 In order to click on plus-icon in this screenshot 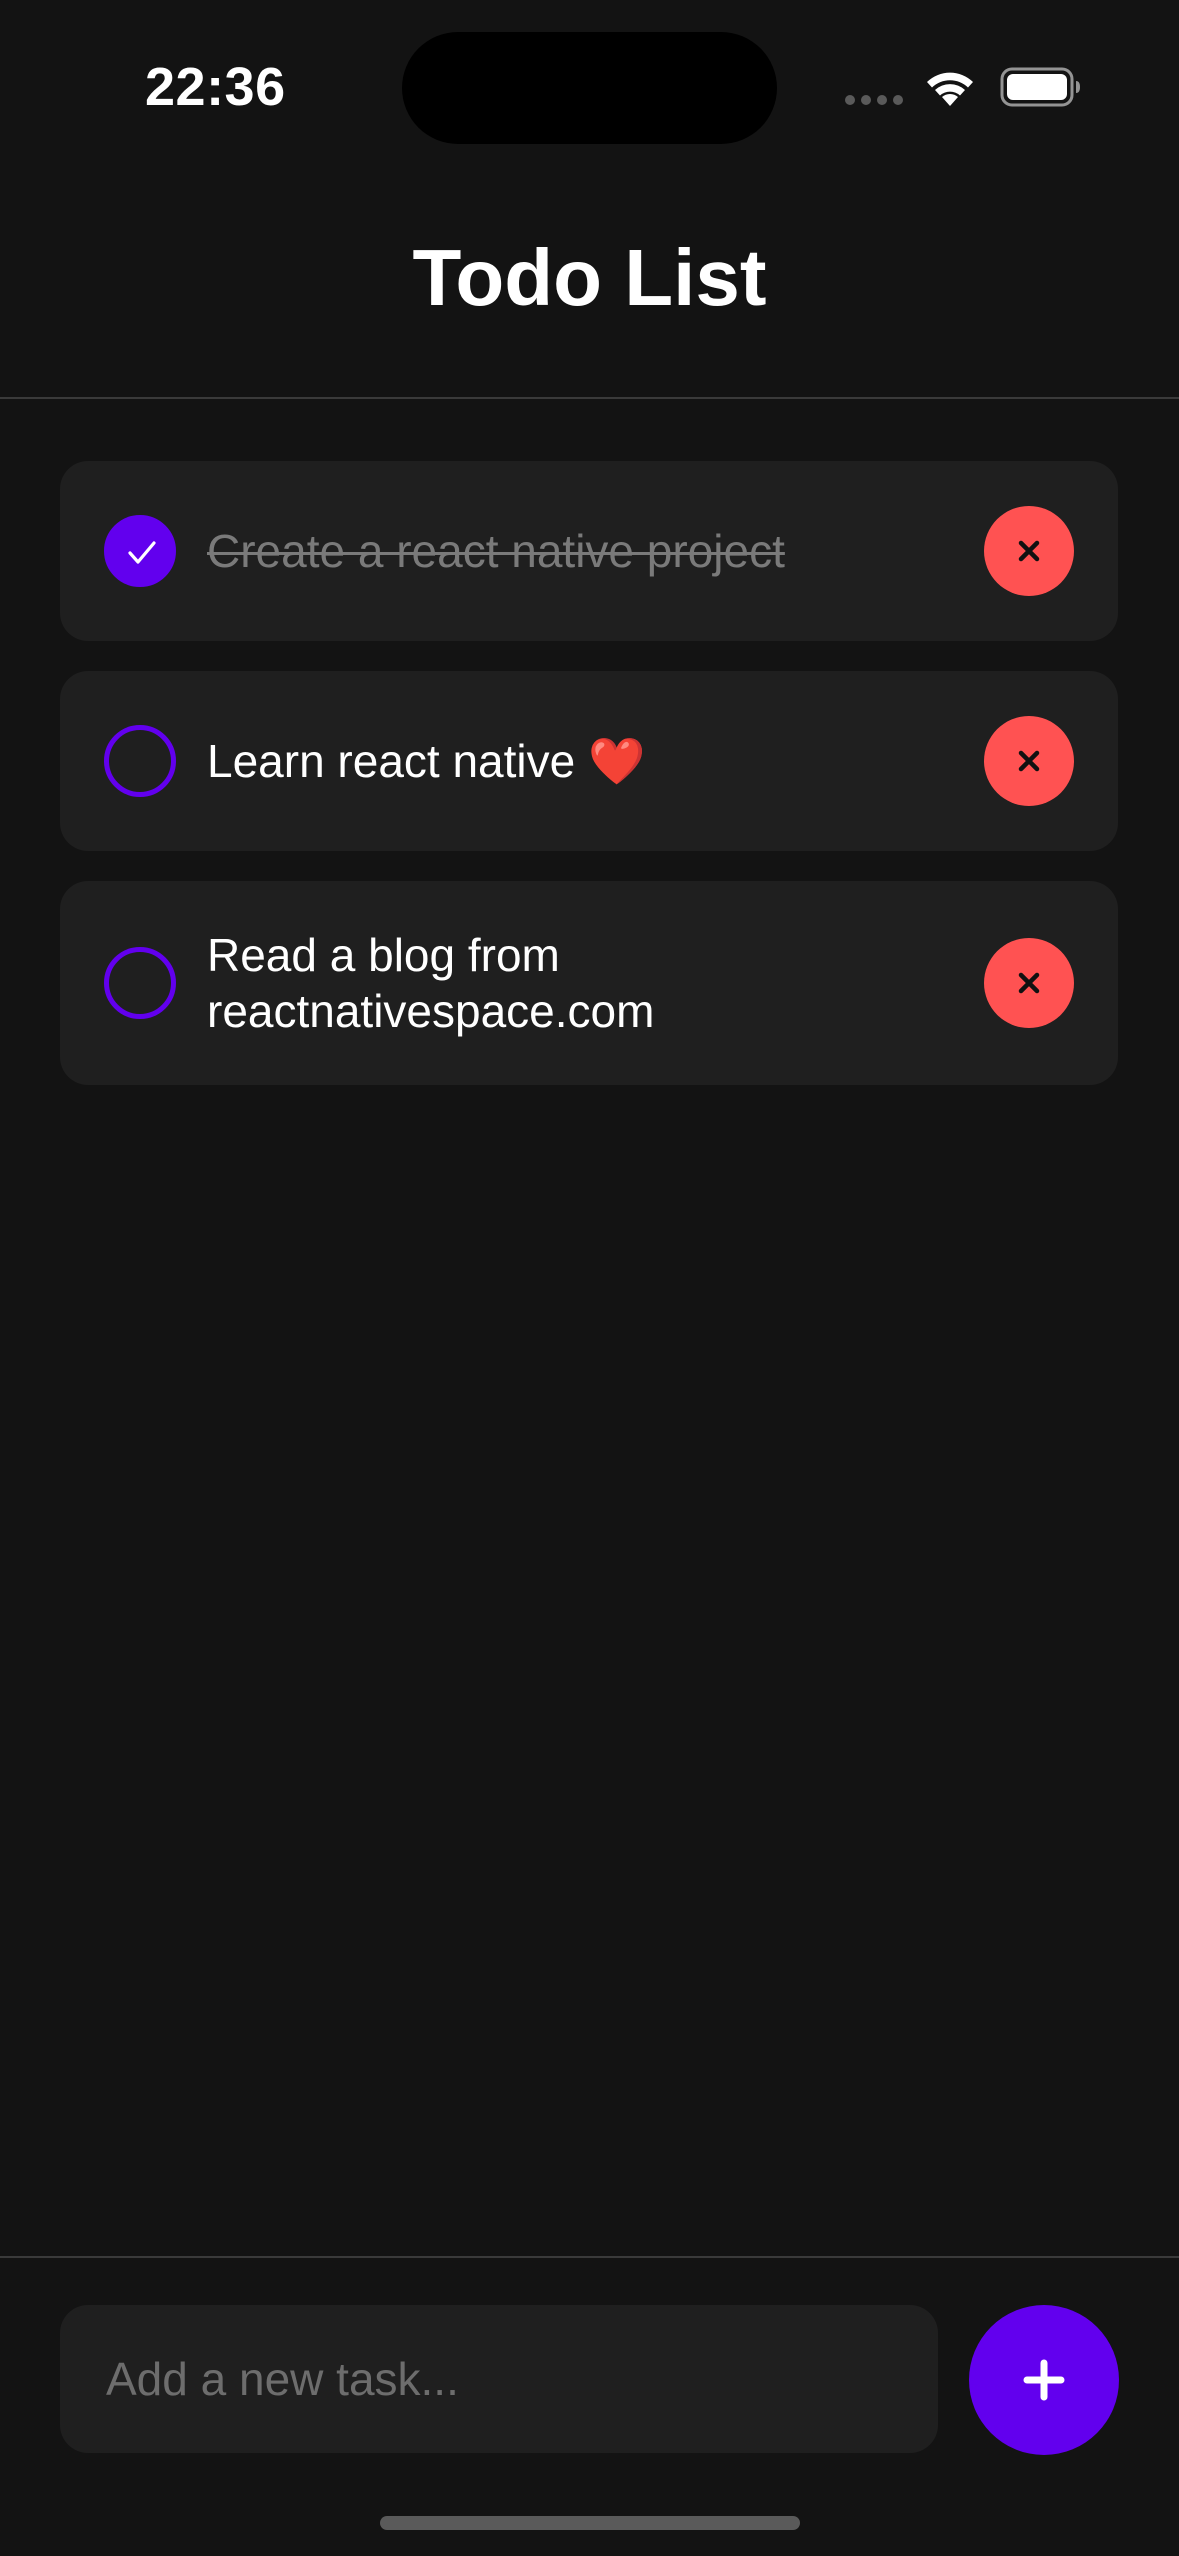, I will do `click(1044, 2380)`.